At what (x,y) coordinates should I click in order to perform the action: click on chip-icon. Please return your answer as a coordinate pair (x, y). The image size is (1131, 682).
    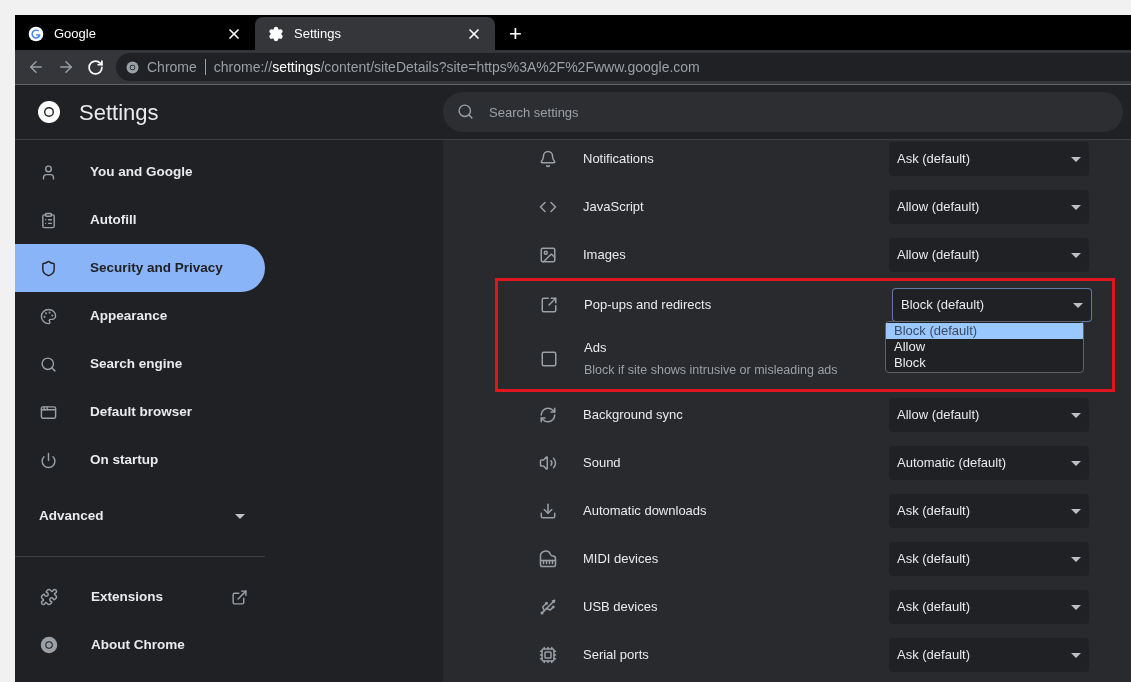
    Looking at the image, I should click on (548, 655).